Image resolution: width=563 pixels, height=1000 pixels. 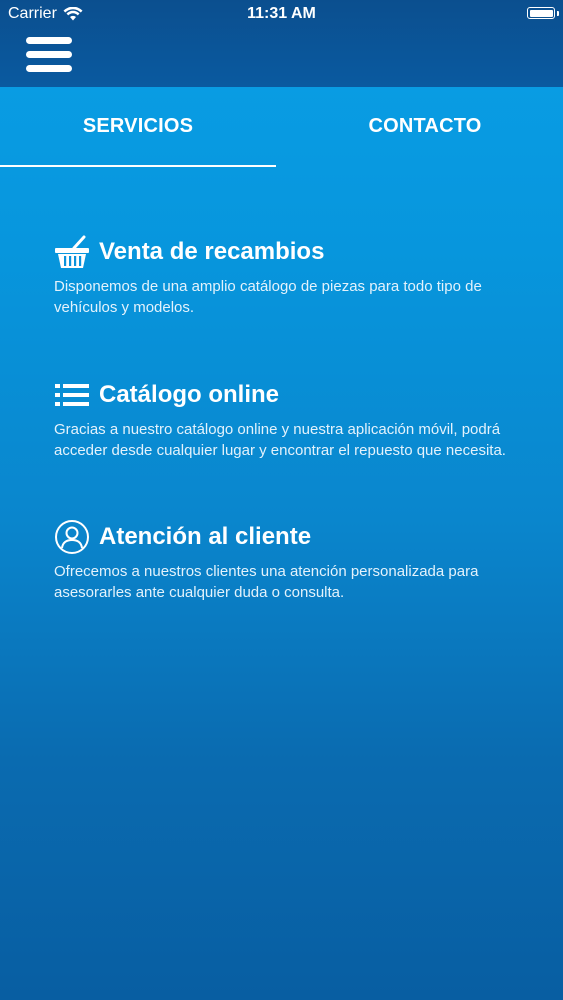 I want to click on battery-level, so click(x=541, y=13).